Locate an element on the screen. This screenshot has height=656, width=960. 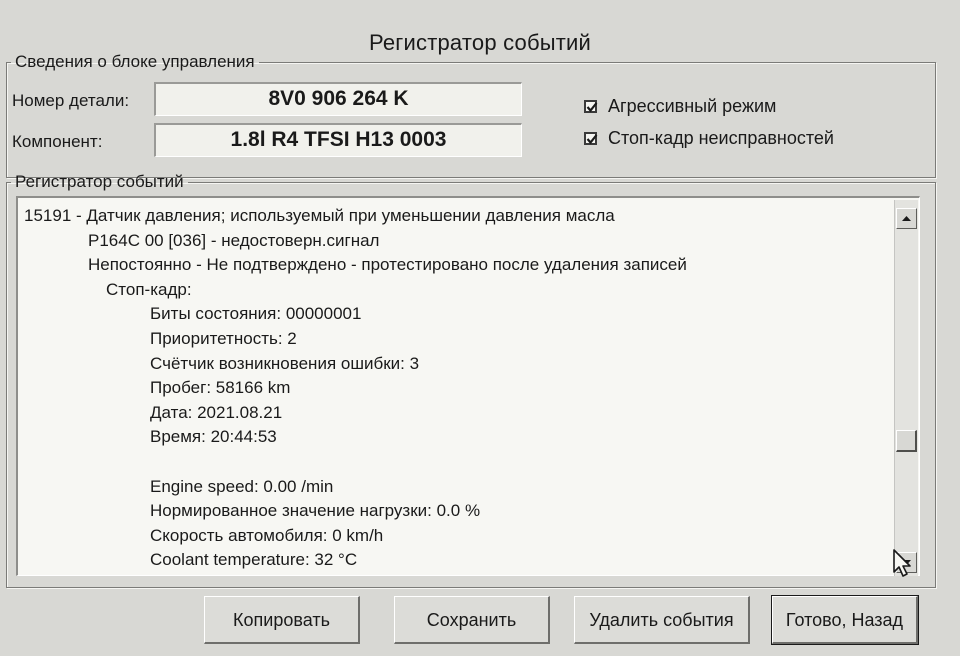
log-line: Coolant temperature: 32 °C is located at coordinates (254, 560).